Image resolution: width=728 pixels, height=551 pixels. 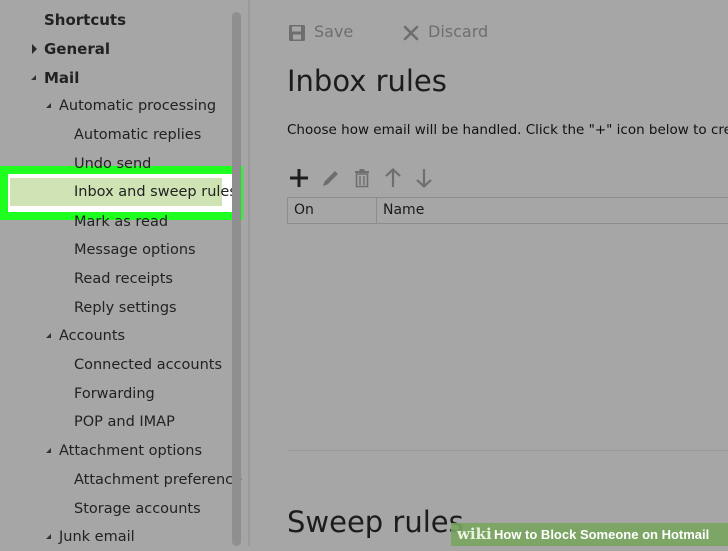 I want to click on sidebar-item-pop-and-imap: POP and IMAP, so click(x=124, y=422).